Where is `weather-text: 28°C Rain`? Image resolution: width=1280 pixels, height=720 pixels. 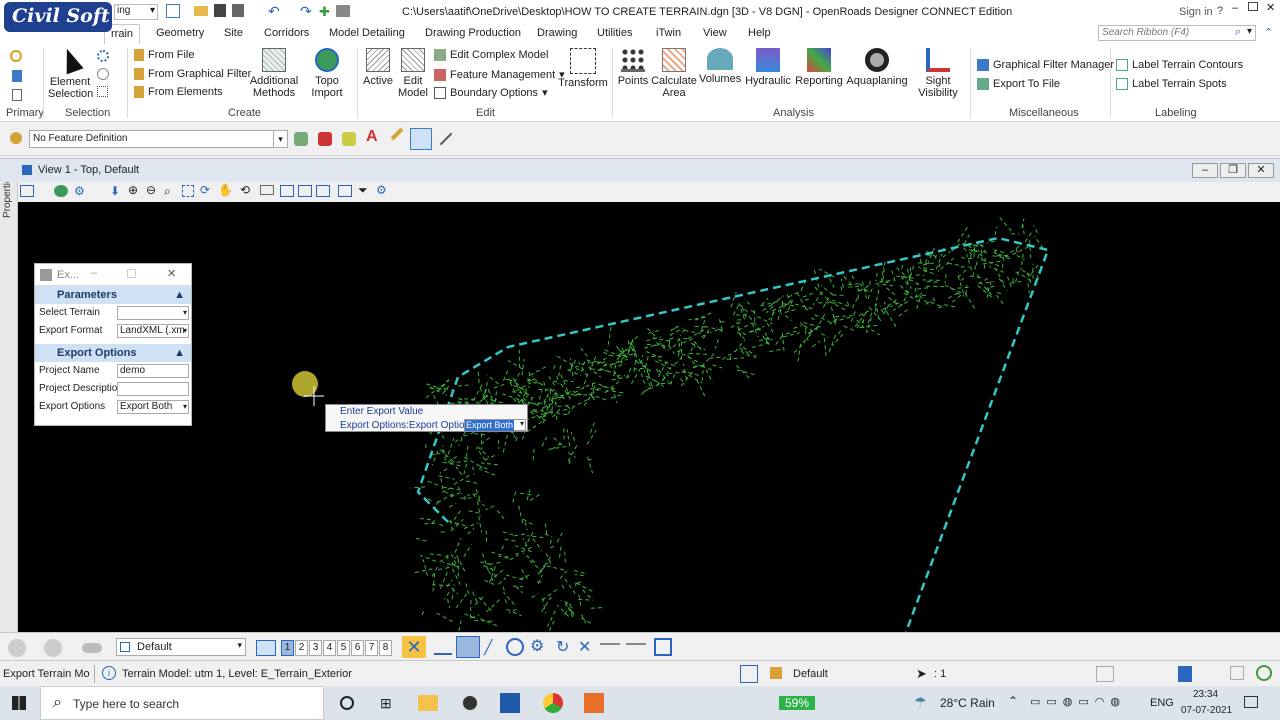
weather-text: 28°C Rain is located at coordinates (967, 703).